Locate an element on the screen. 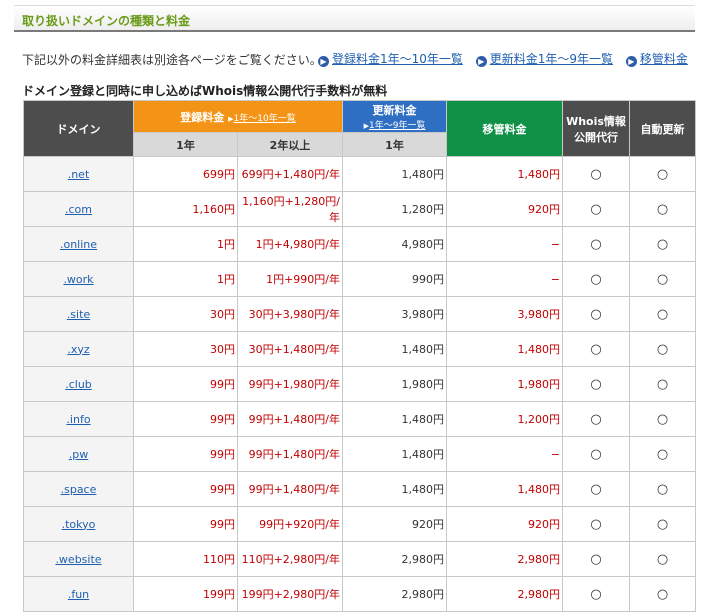 The width and height of the screenshot is (717, 612). domain-cell: .xyz is located at coordinates (78, 349).